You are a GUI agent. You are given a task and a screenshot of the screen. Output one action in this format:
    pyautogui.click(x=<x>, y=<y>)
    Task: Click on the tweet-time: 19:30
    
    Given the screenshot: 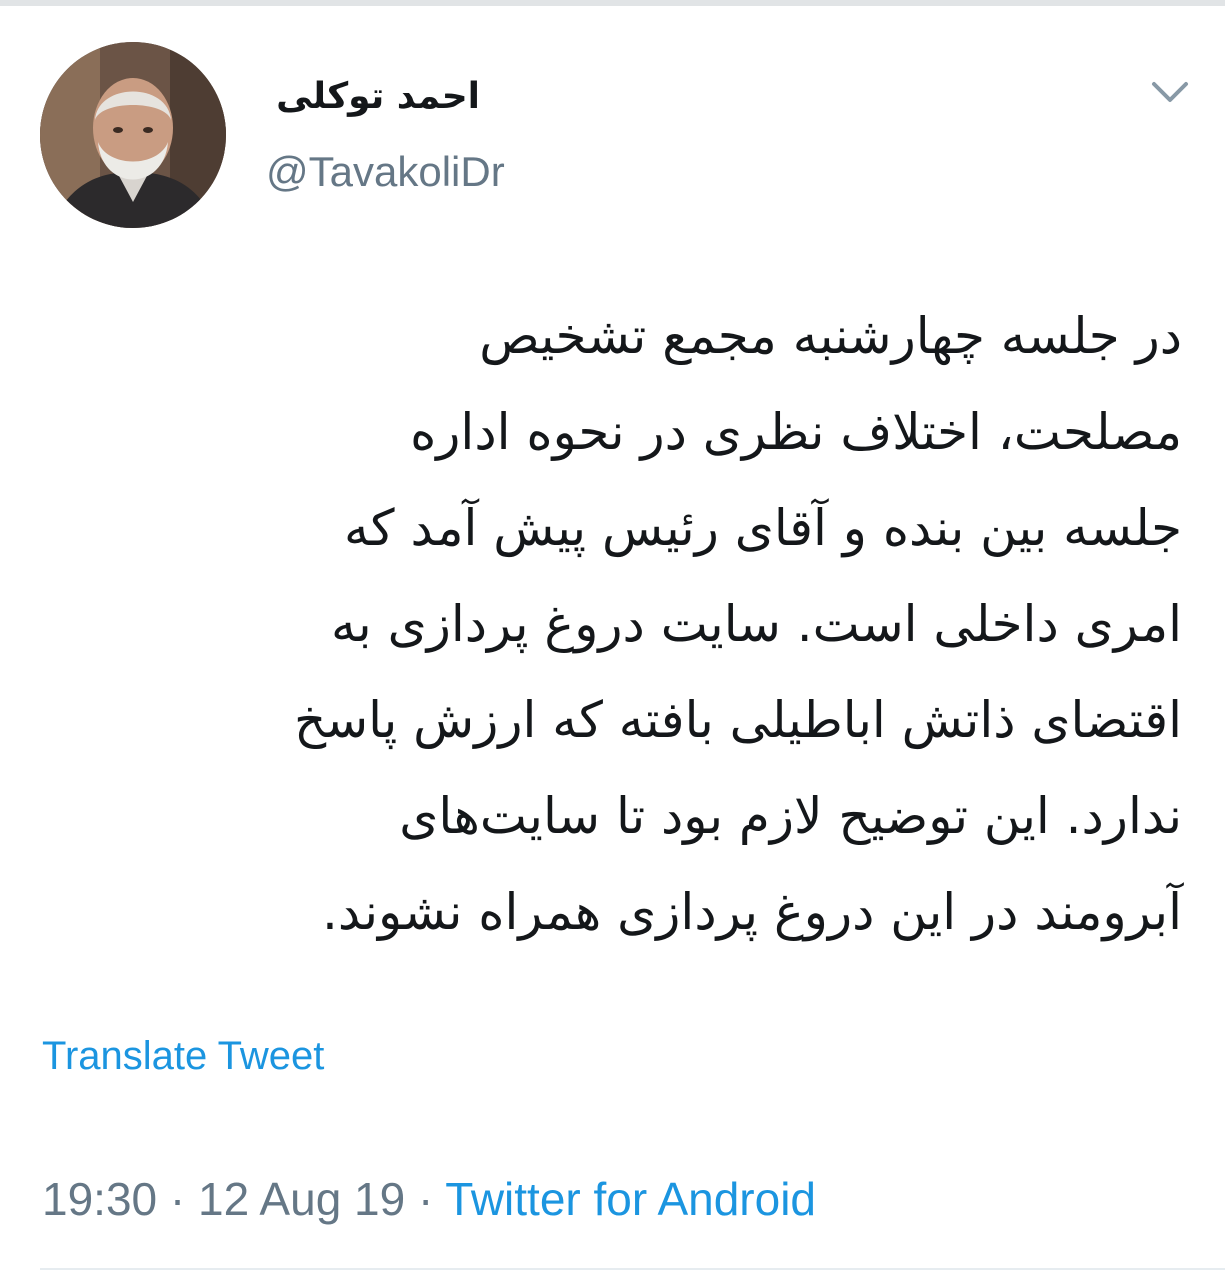 What is the action you would take?
    pyautogui.click(x=99, y=1199)
    